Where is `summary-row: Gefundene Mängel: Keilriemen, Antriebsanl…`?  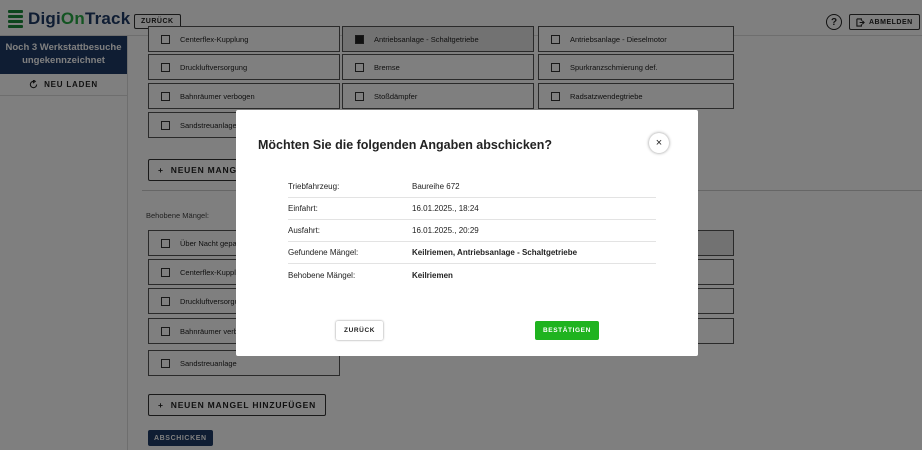
summary-row: Gefundene Mängel: Keilriemen, Antriebsanl… is located at coordinates (472, 253).